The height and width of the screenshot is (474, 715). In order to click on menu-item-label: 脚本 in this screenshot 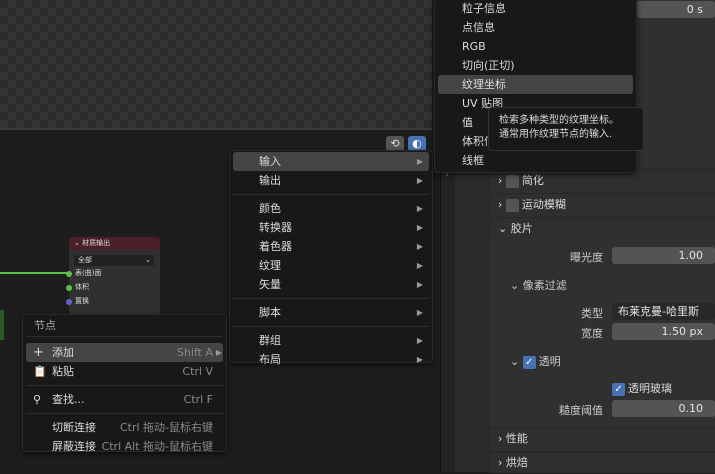, I will do `click(270, 312)`.